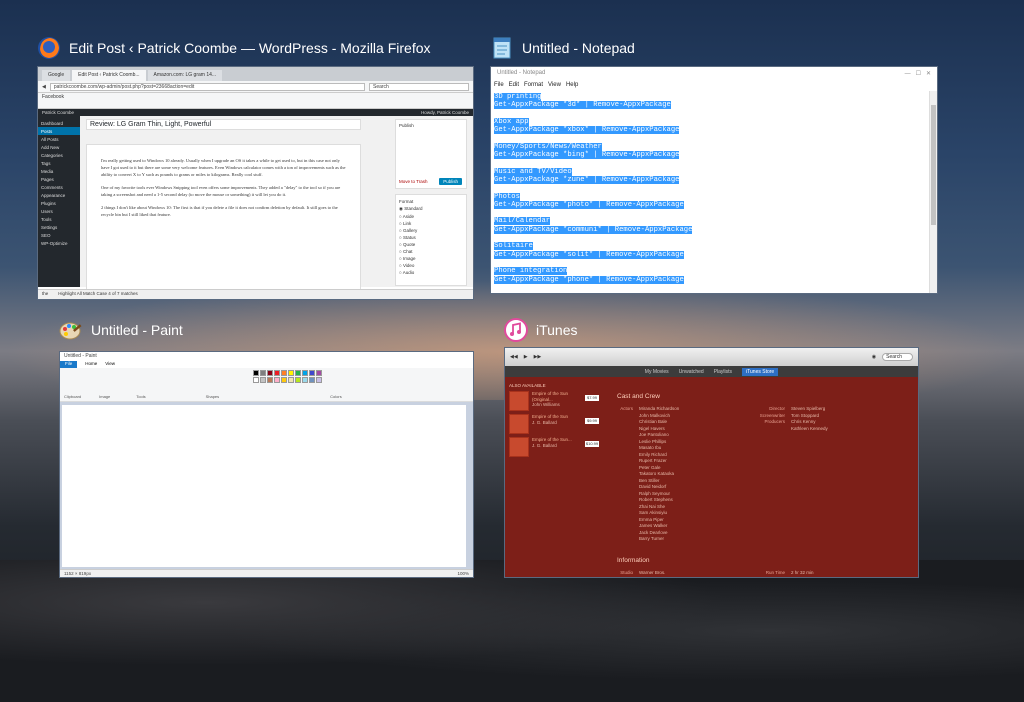  What do you see at coordinates (53, 97) in the screenshot?
I see `bookmark-facebook: Facebook` at bounding box center [53, 97].